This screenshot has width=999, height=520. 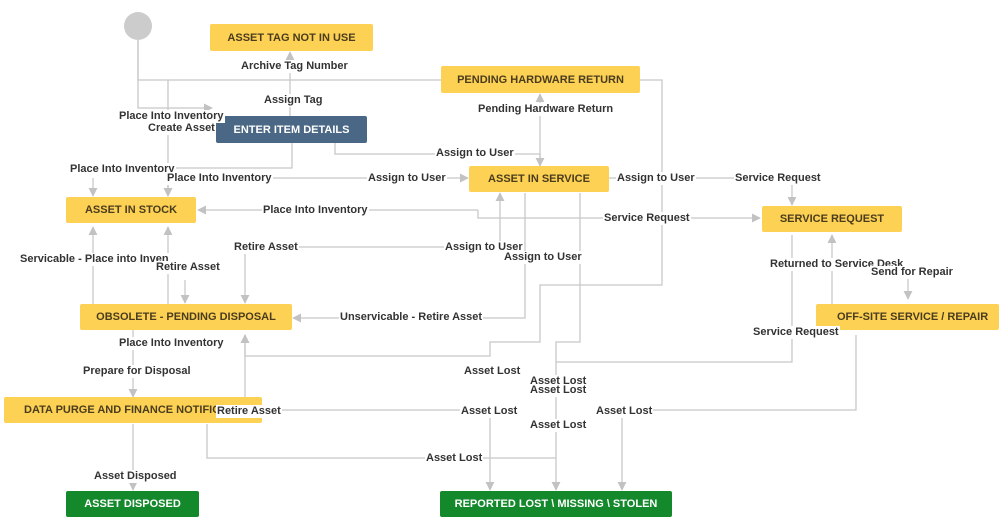 I want to click on transition-label: Assign Tag, so click(x=293, y=100).